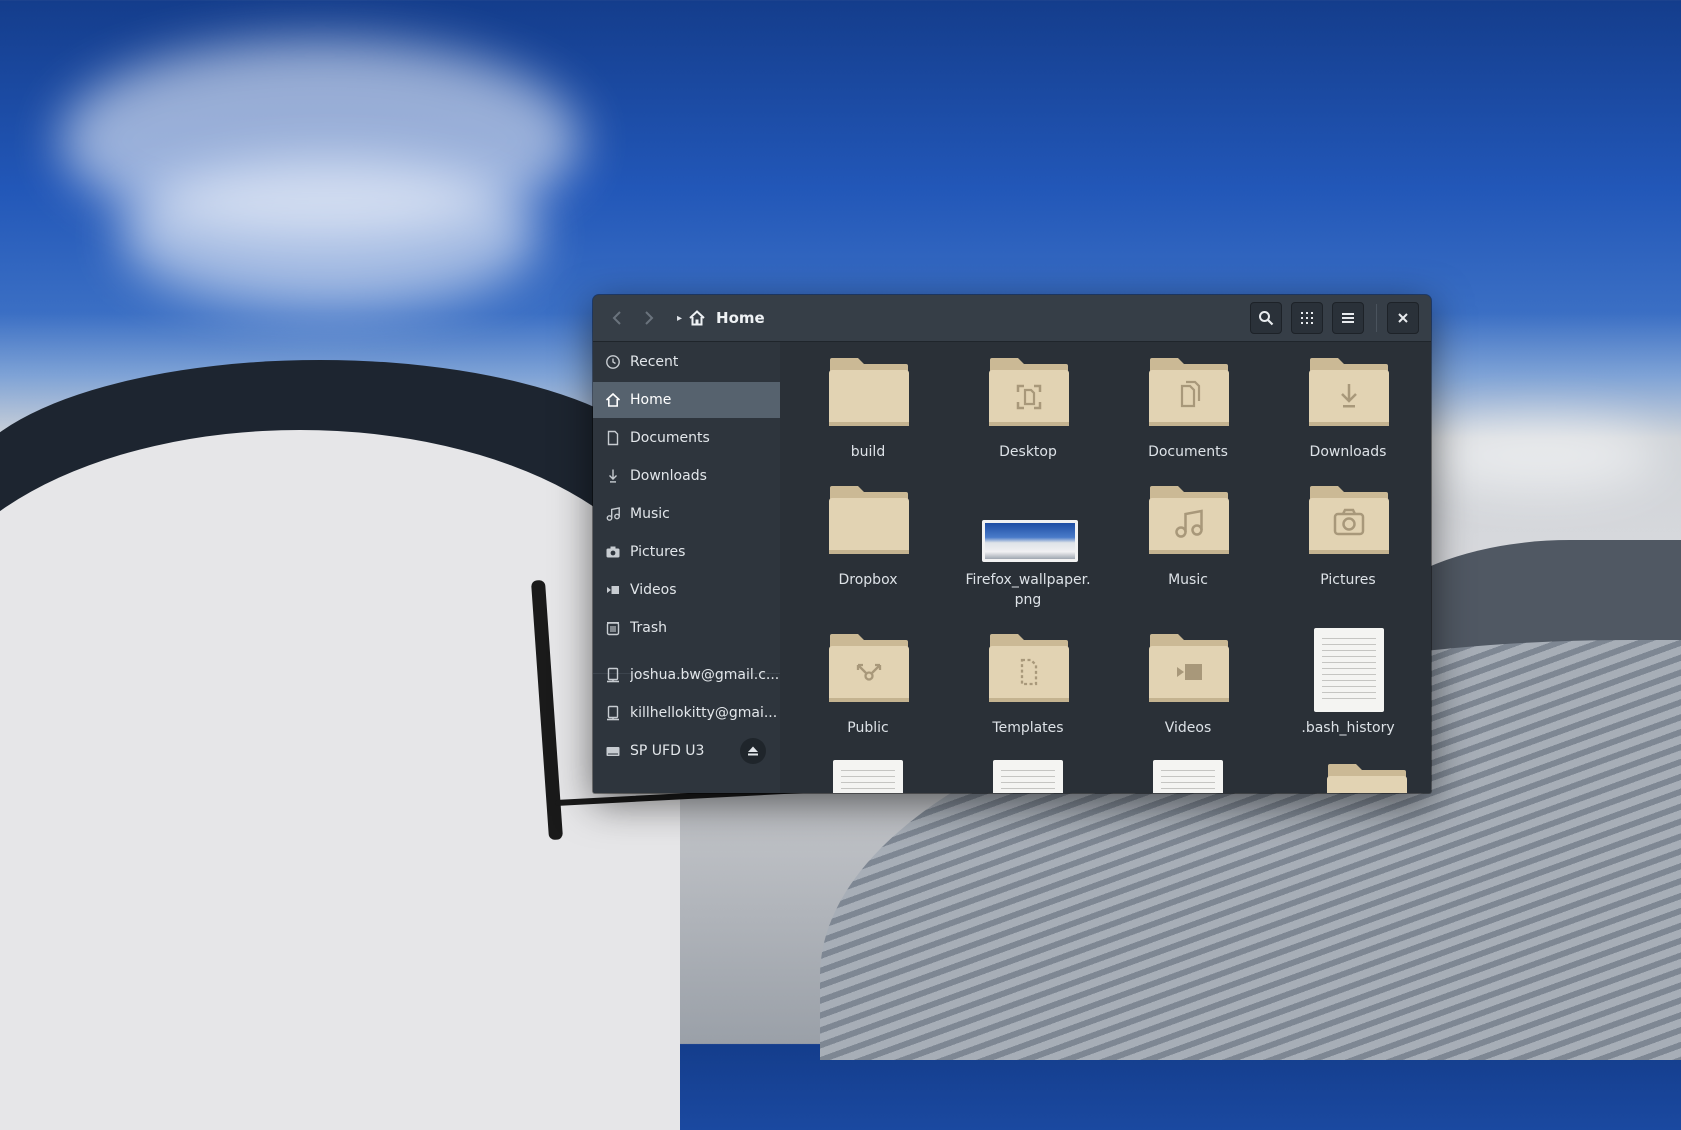  Describe the element at coordinates (613, 590) in the screenshot. I see `video-icon` at that location.